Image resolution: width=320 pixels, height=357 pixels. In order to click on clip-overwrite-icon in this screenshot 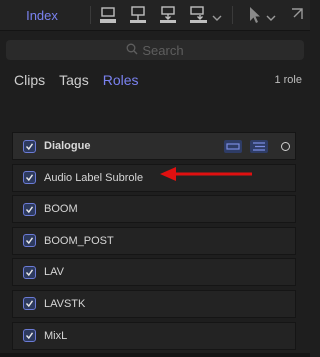, I will do `click(109, 15)`.